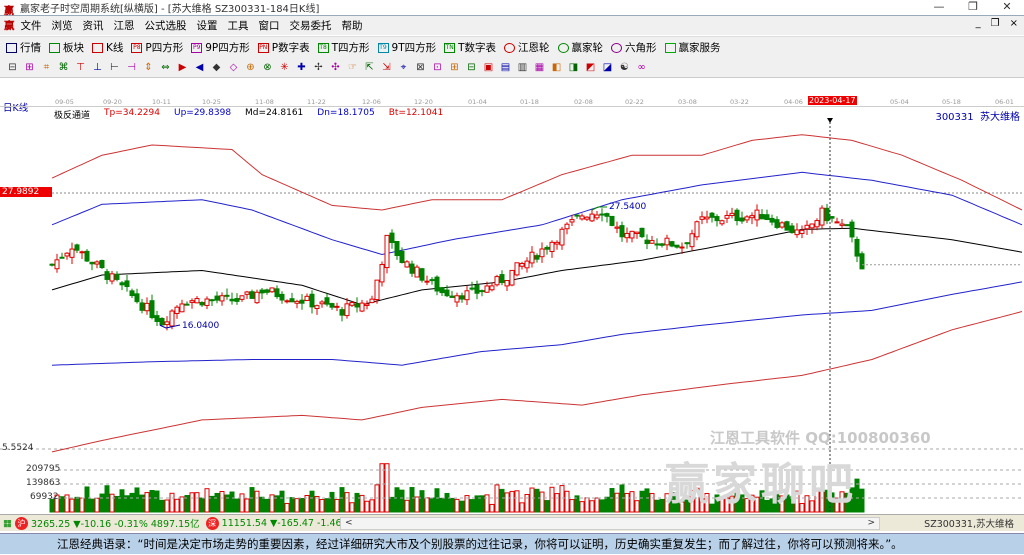 The image size is (1024, 555). What do you see at coordinates (343, 47) in the screenshot?
I see `toolbar-t8-button: T8 T四方形` at bounding box center [343, 47].